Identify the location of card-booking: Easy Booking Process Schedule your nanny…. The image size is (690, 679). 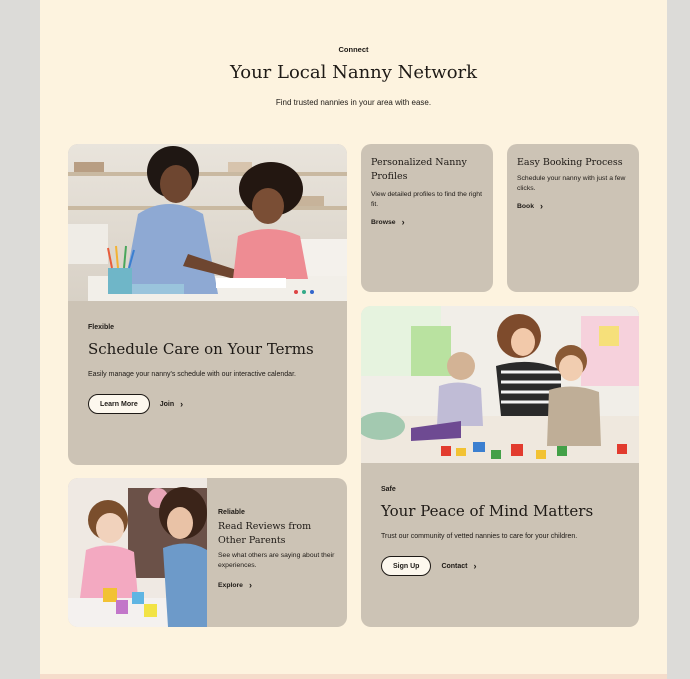
(573, 218).